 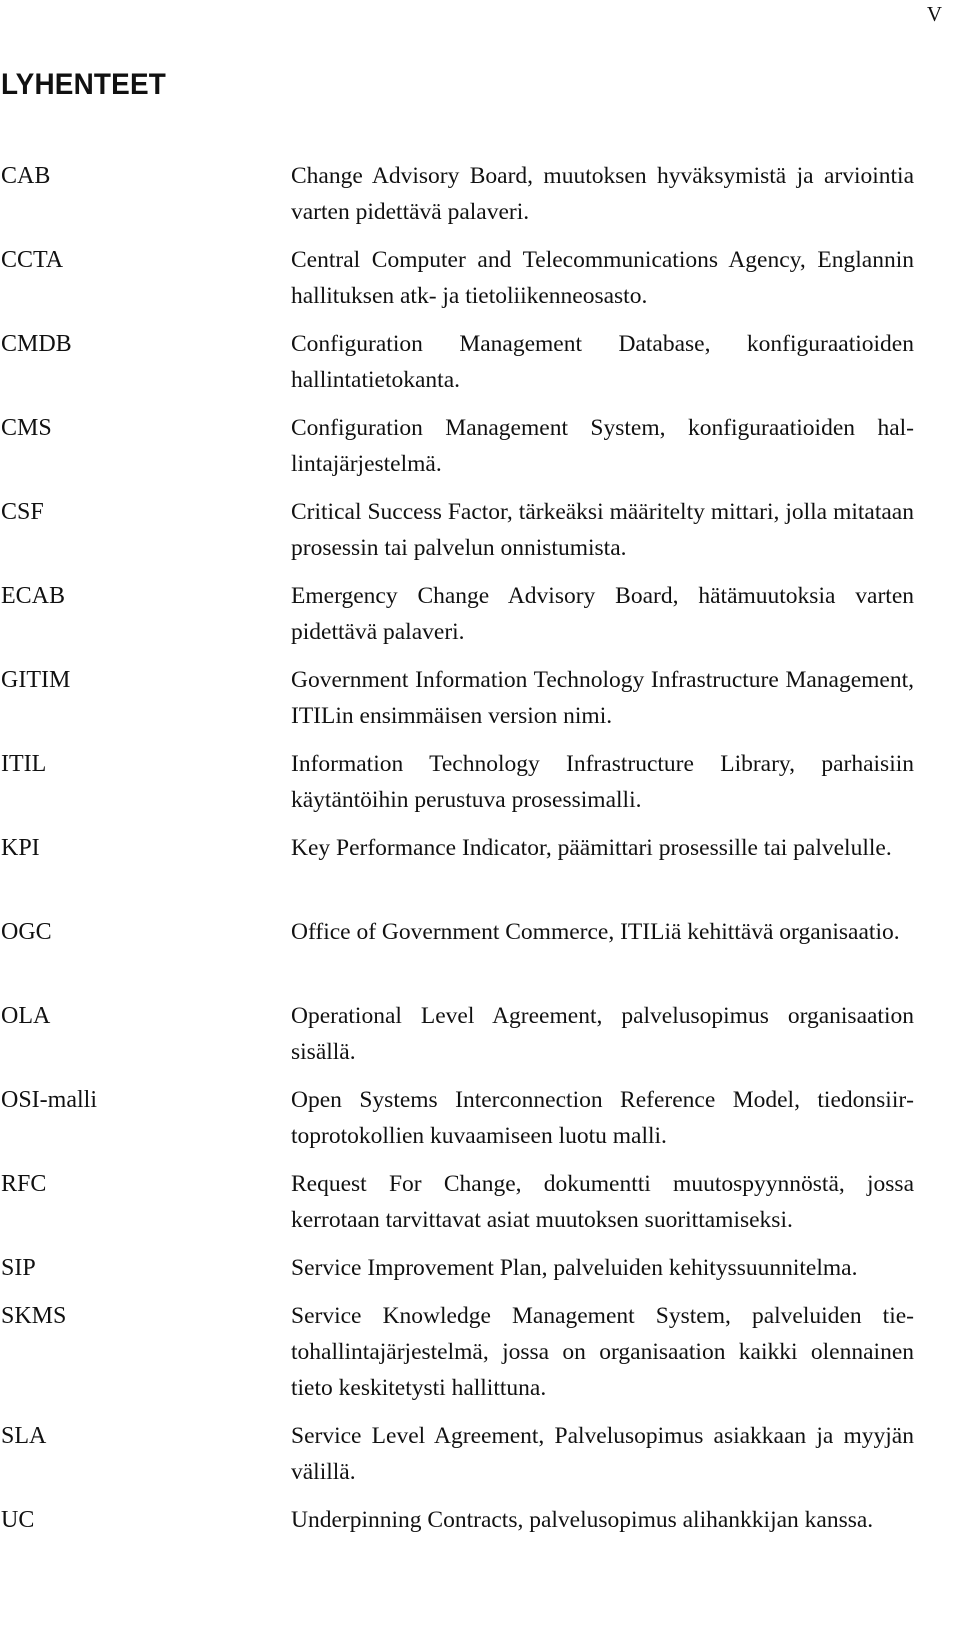 What do you see at coordinates (22, 512) in the screenshot?
I see `abbreviation-term: CSF` at bounding box center [22, 512].